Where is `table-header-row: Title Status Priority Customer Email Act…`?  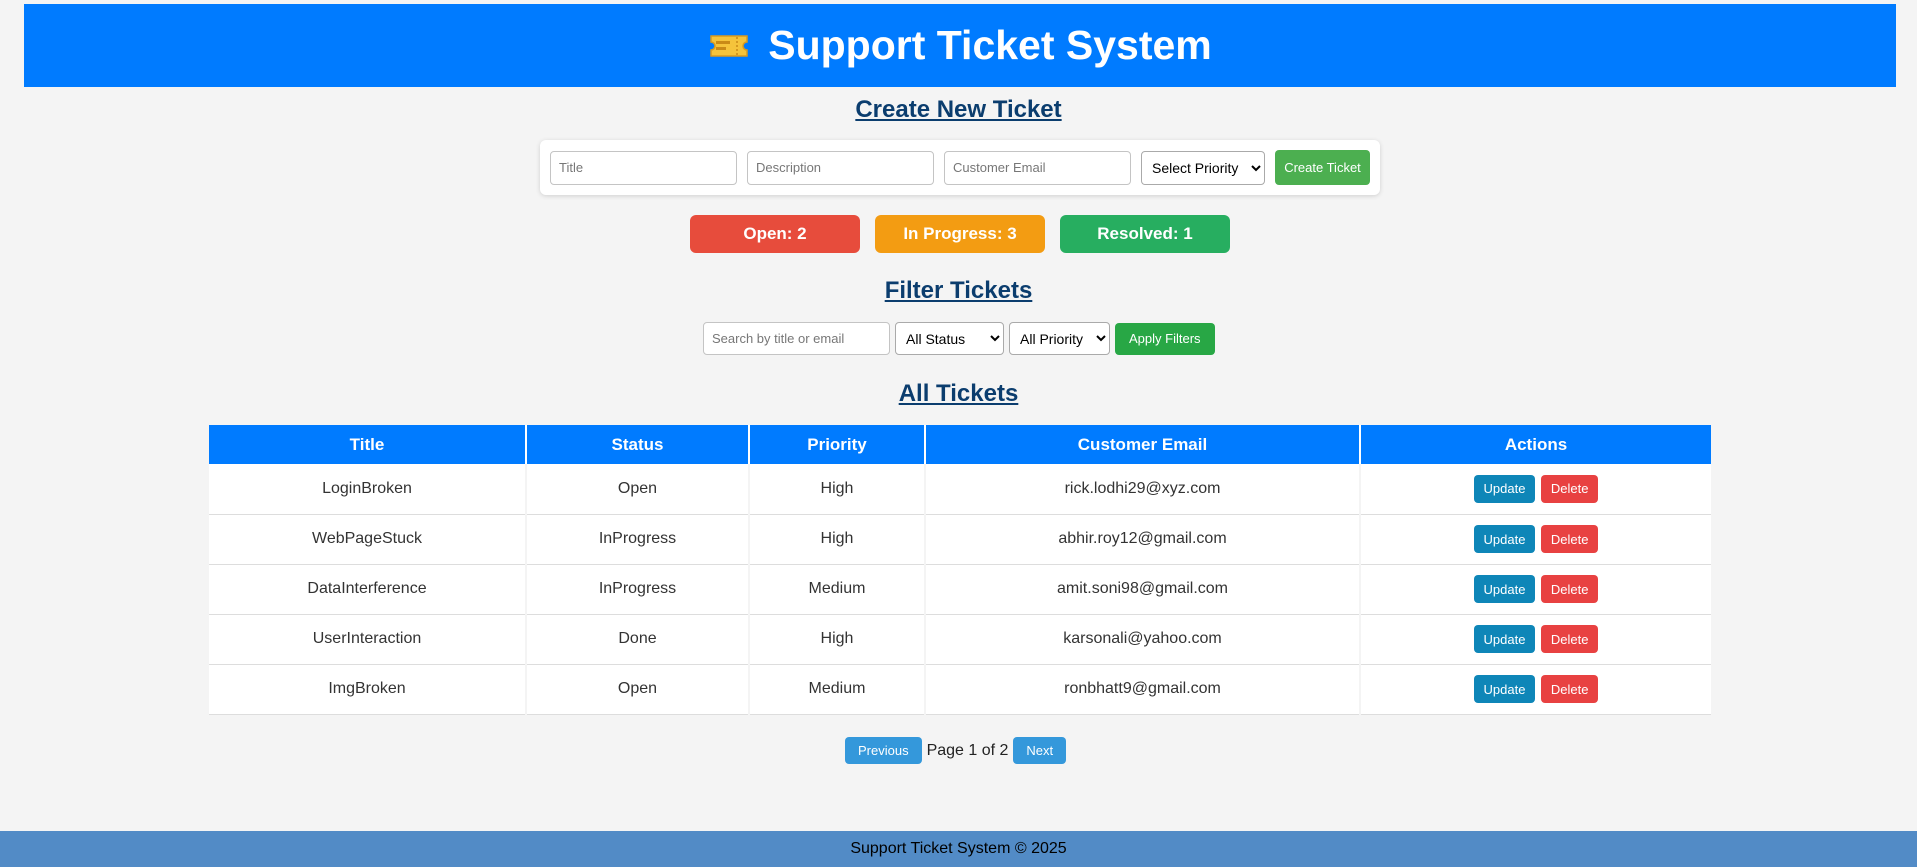
table-header-row: Title Status Priority Customer Email Act… is located at coordinates (960, 444).